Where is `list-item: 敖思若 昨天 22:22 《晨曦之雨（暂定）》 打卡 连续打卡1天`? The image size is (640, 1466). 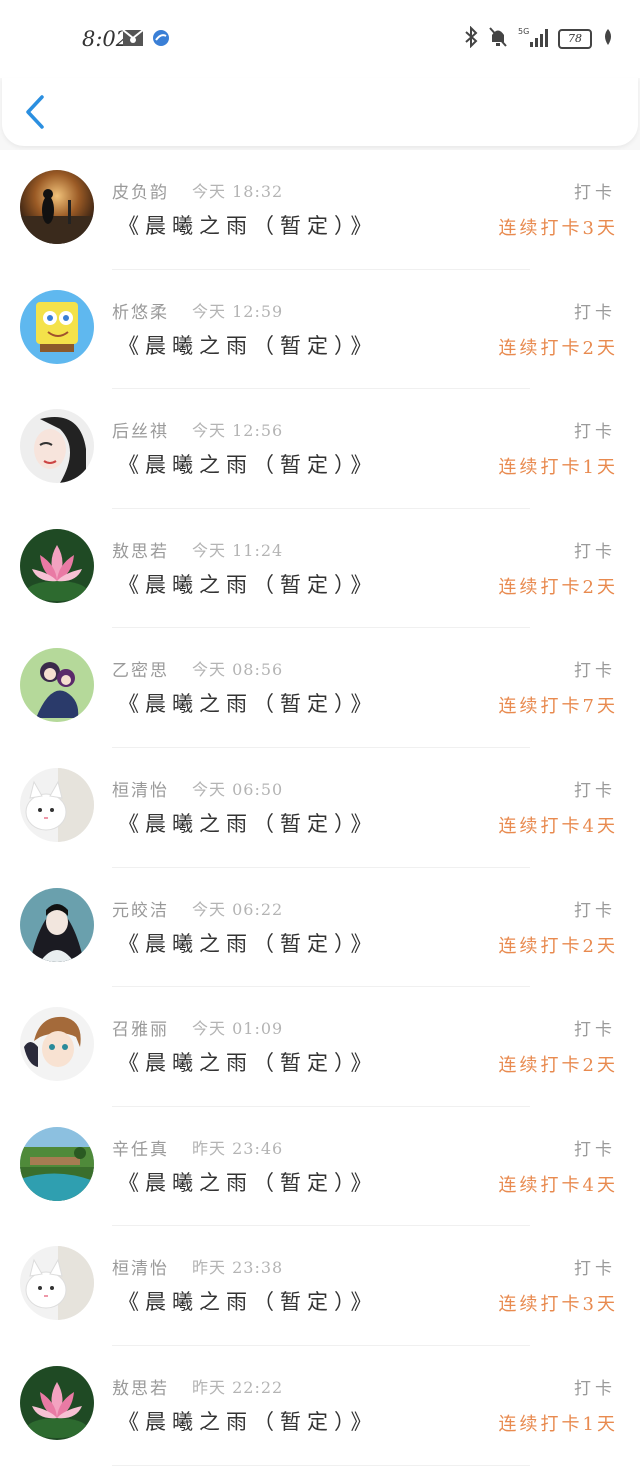 list-item: 敖思若 昨天 22:22 《晨曦之雨（暂定）》 打卡 连续打卡1天 is located at coordinates (320, 1405).